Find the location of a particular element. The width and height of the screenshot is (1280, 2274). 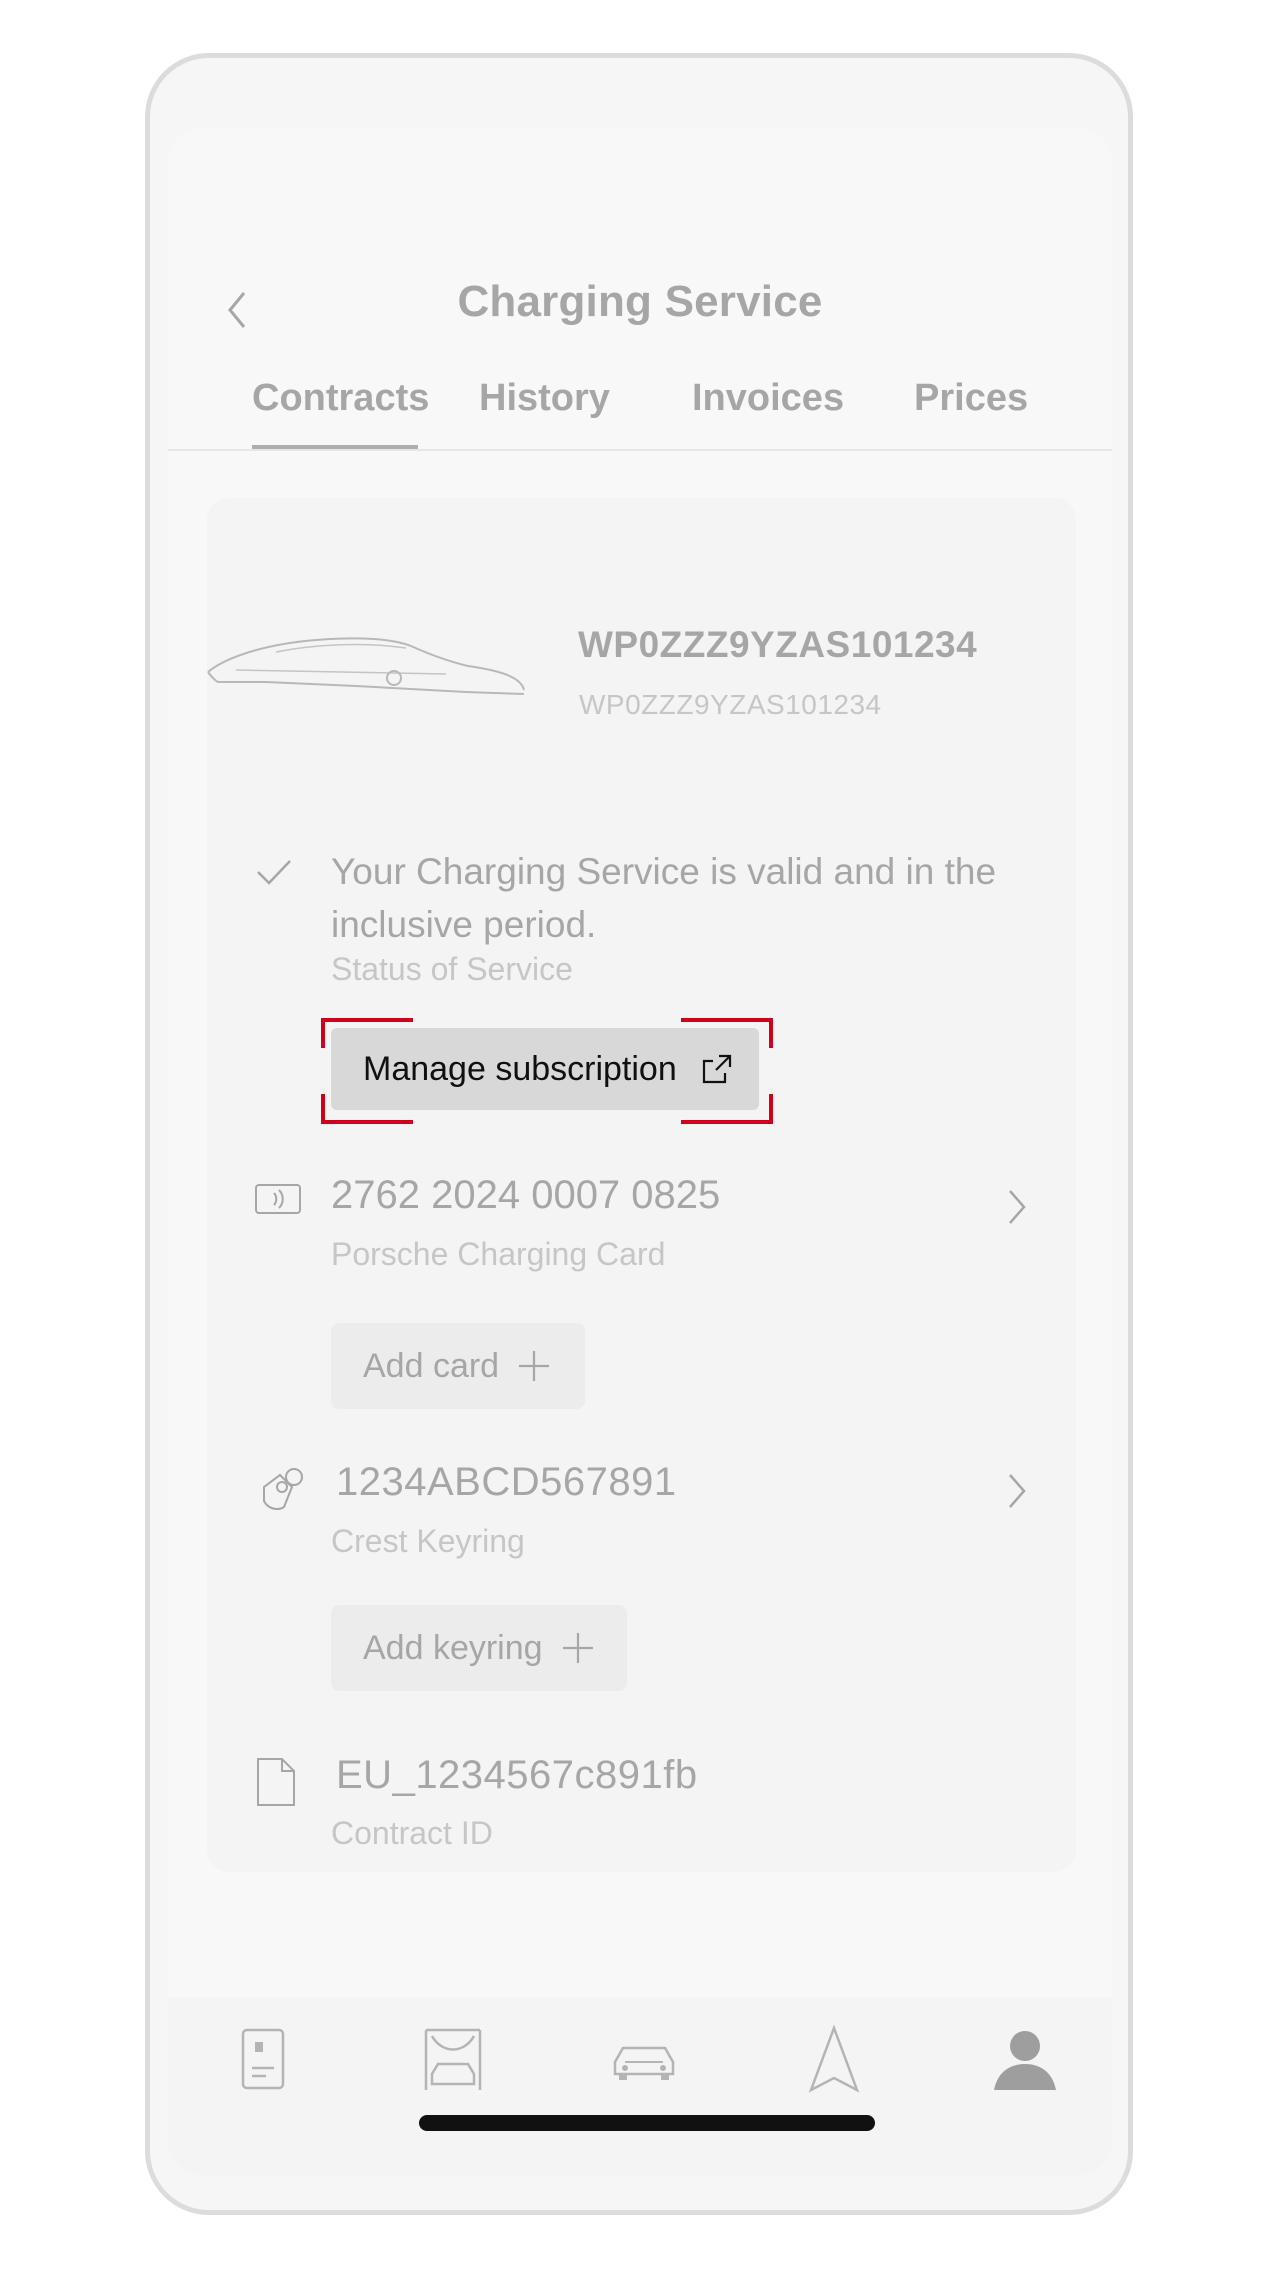

tab-prices: Prices is located at coordinates (971, 398).